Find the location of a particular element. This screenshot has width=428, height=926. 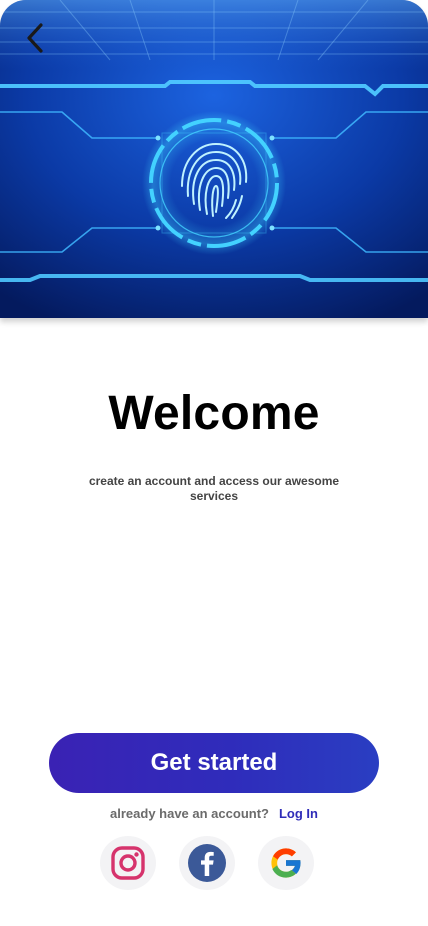

facebook-button is located at coordinates (207, 863).